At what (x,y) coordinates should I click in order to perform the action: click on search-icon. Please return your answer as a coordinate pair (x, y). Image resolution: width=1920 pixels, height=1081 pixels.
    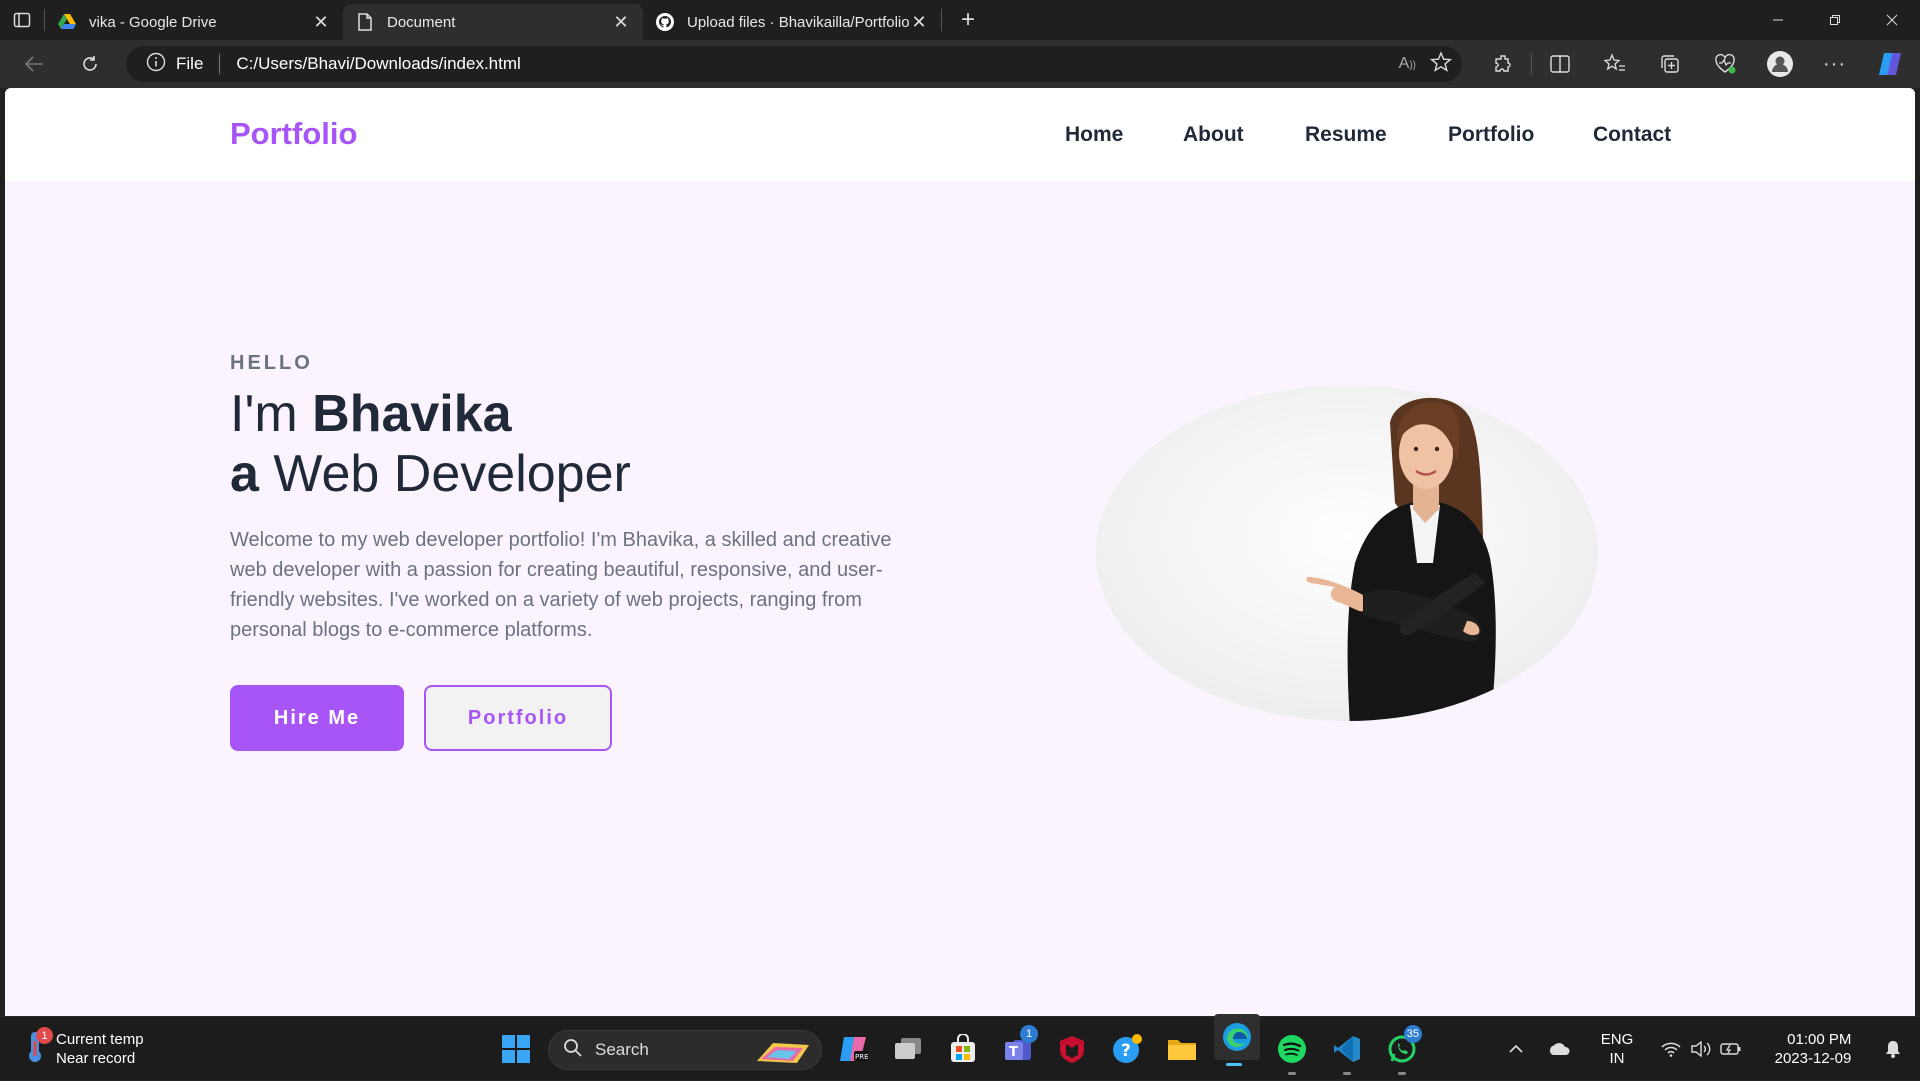
    Looking at the image, I should click on (573, 1050).